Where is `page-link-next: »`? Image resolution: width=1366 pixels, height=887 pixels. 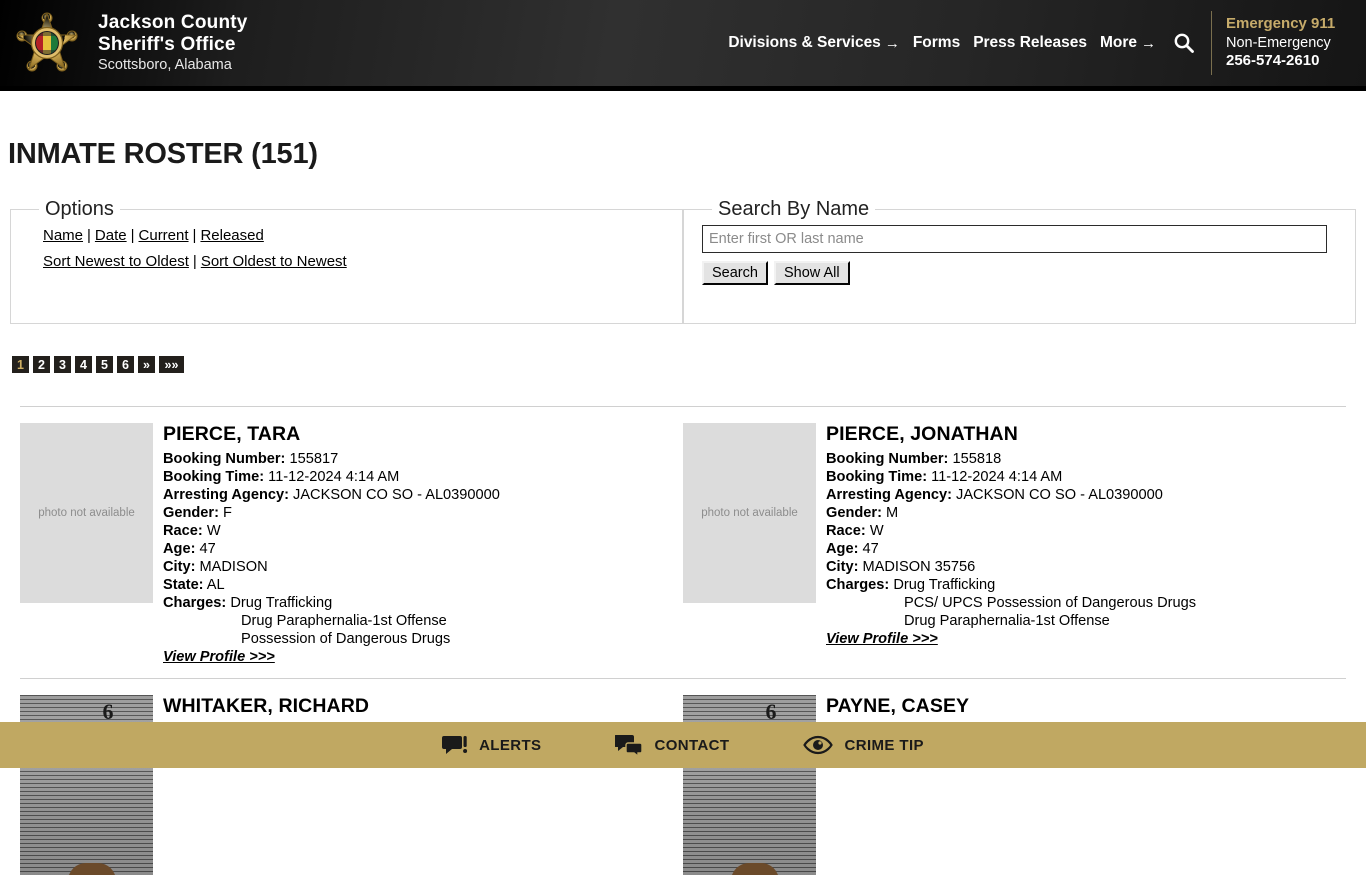
page-link-next: » is located at coordinates (146, 364).